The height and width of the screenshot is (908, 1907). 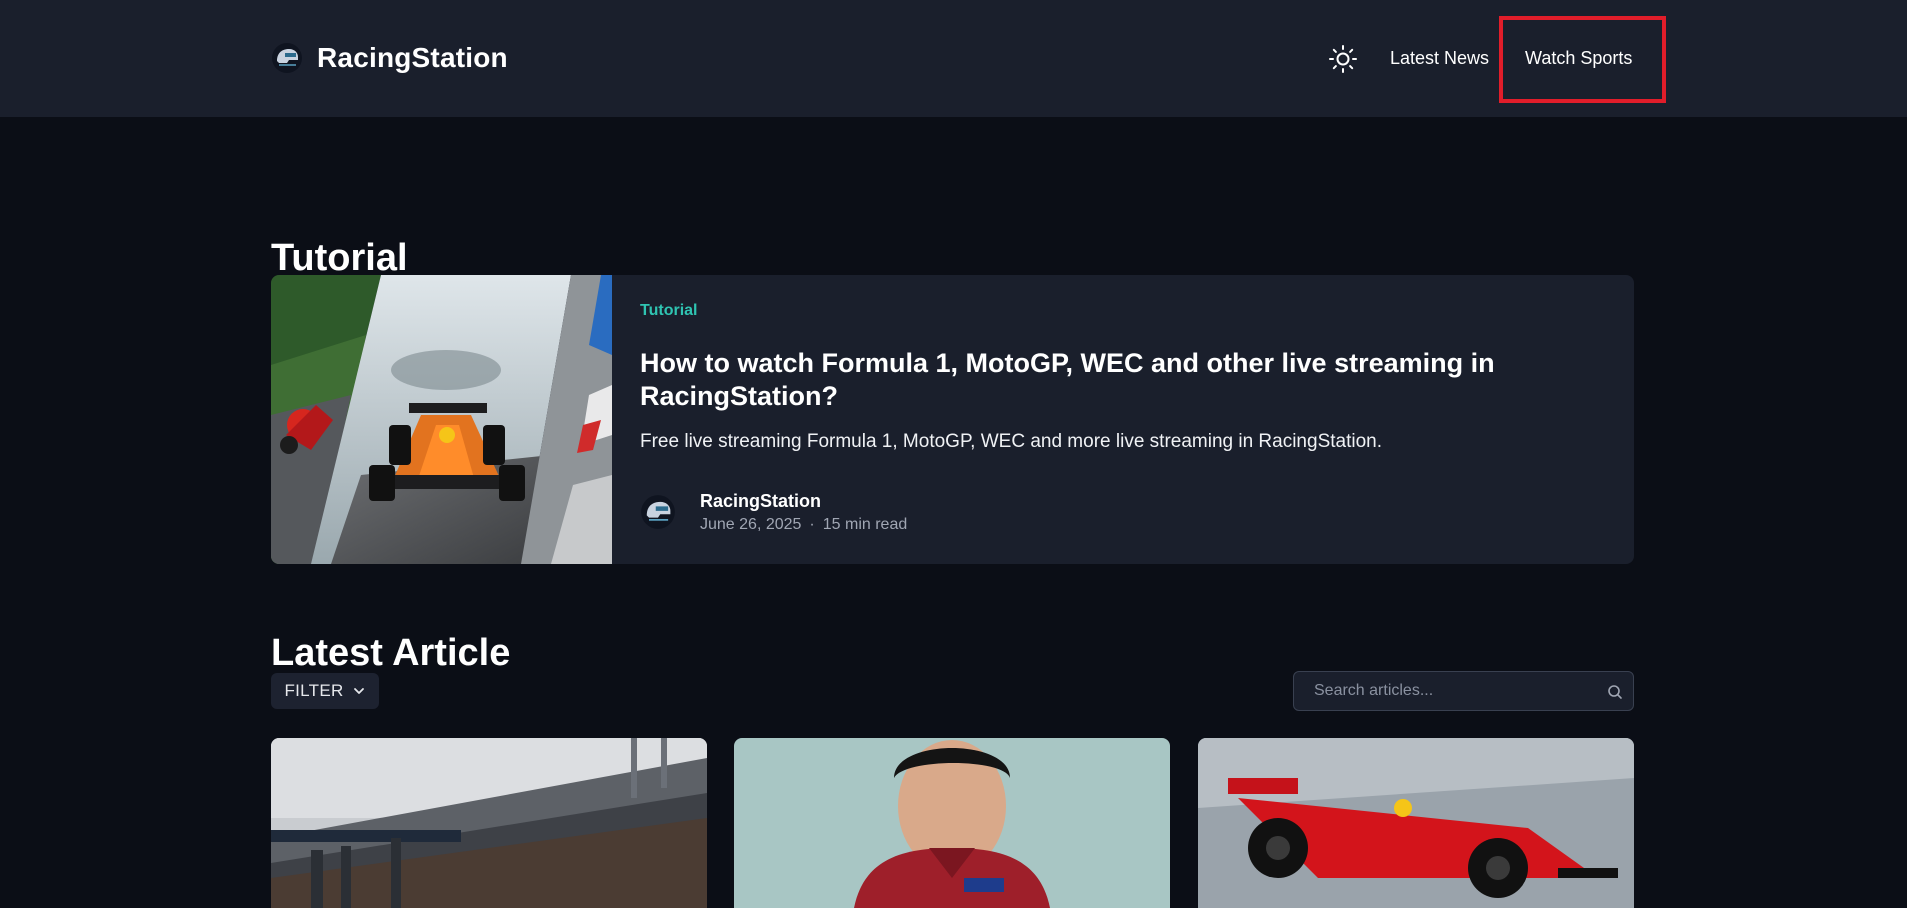 What do you see at coordinates (803, 512) in the screenshot?
I see `author-text: RacingStation June 26, 2025 · 15 min read` at bounding box center [803, 512].